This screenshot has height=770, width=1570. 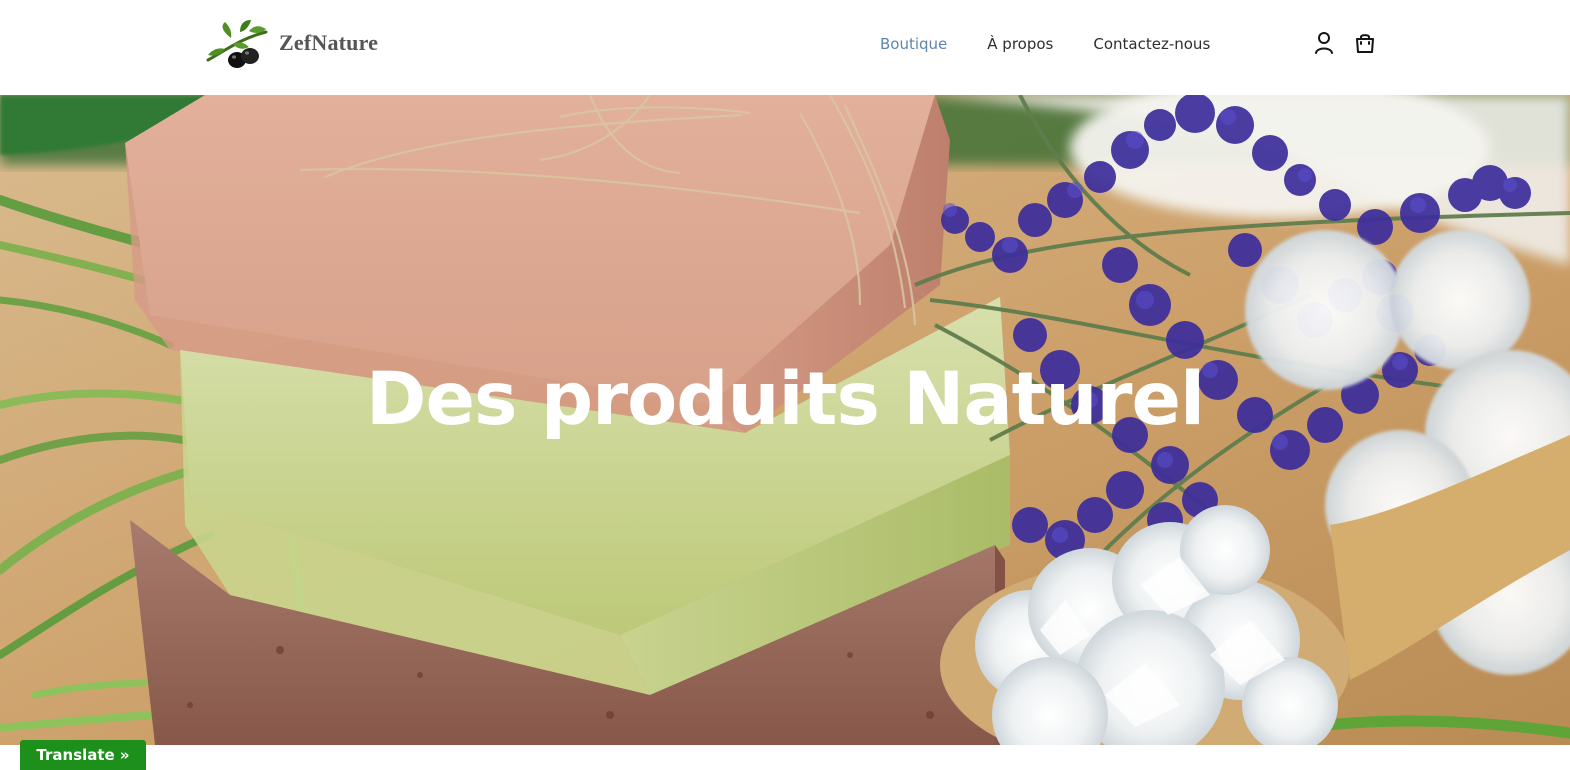 What do you see at coordinates (1151, 44) in the screenshot?
I see `nav-item-contactez-nous: Contactez-nous` at bounding box center [1151, 44].